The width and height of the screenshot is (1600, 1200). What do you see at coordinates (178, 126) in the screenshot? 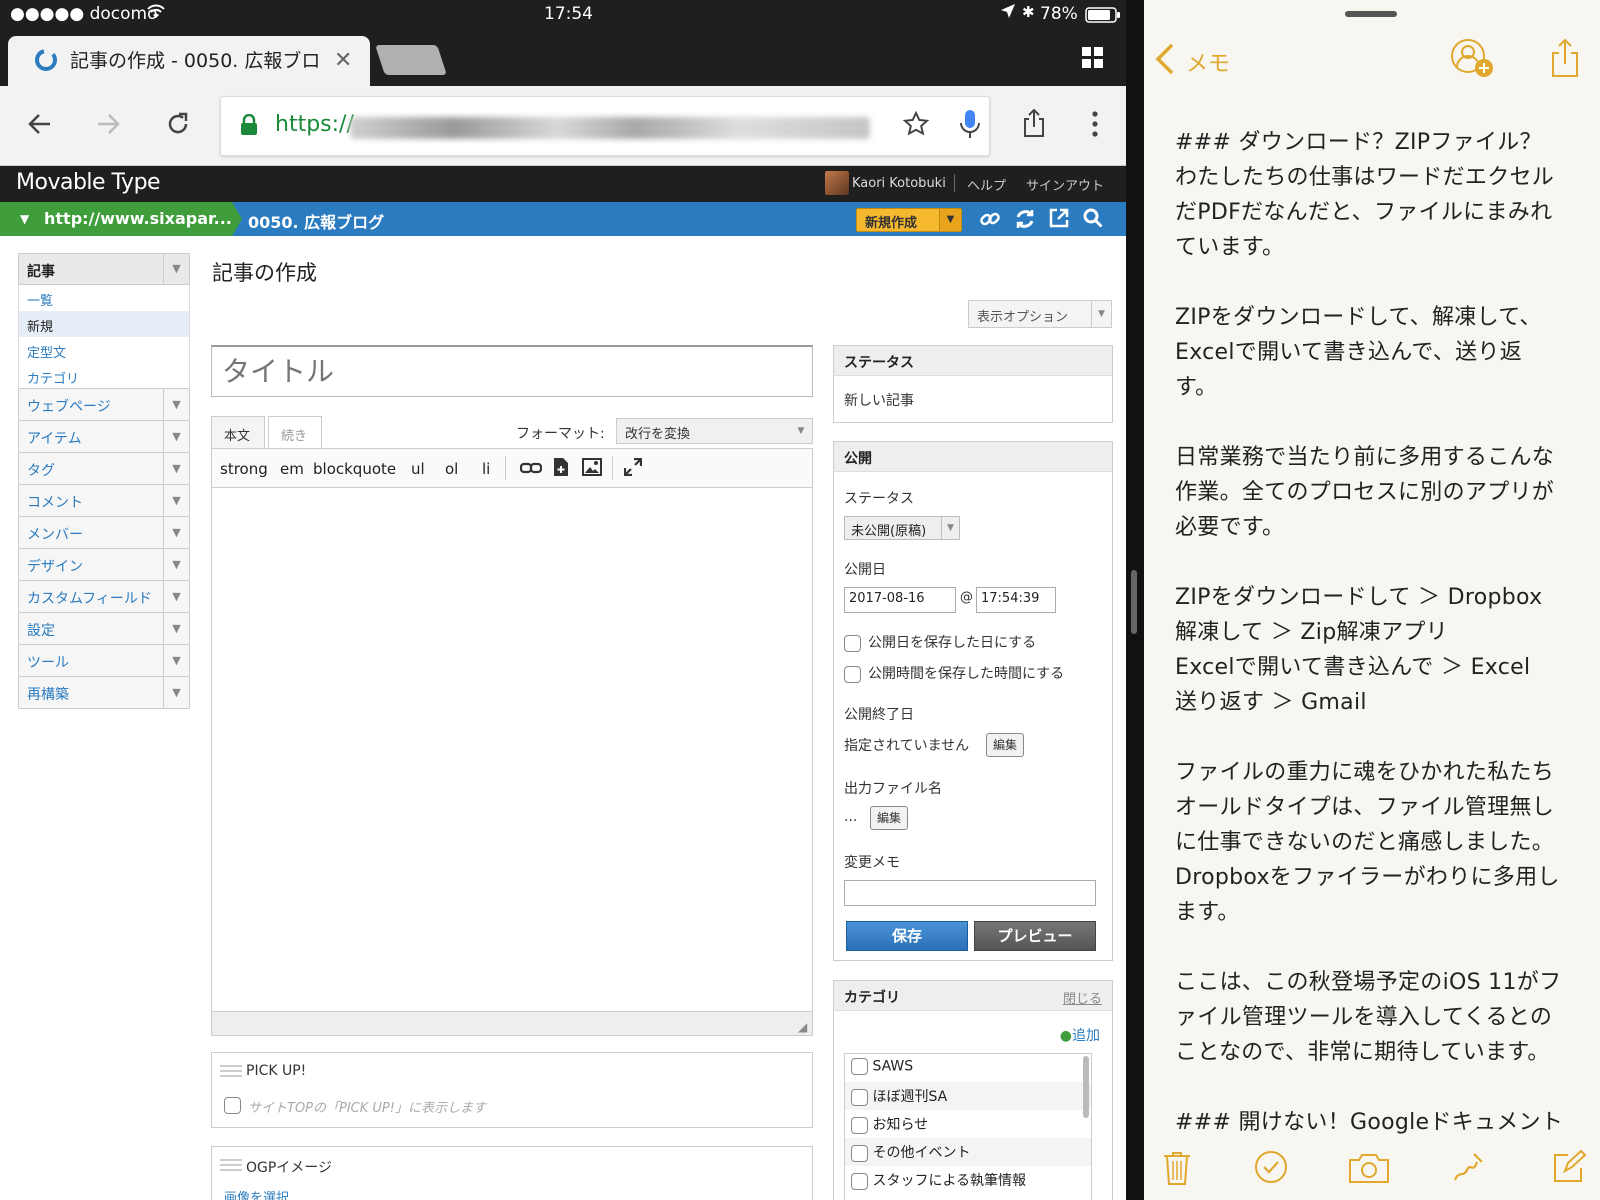
I see `reload-icon` at bounding box center [178, 126].